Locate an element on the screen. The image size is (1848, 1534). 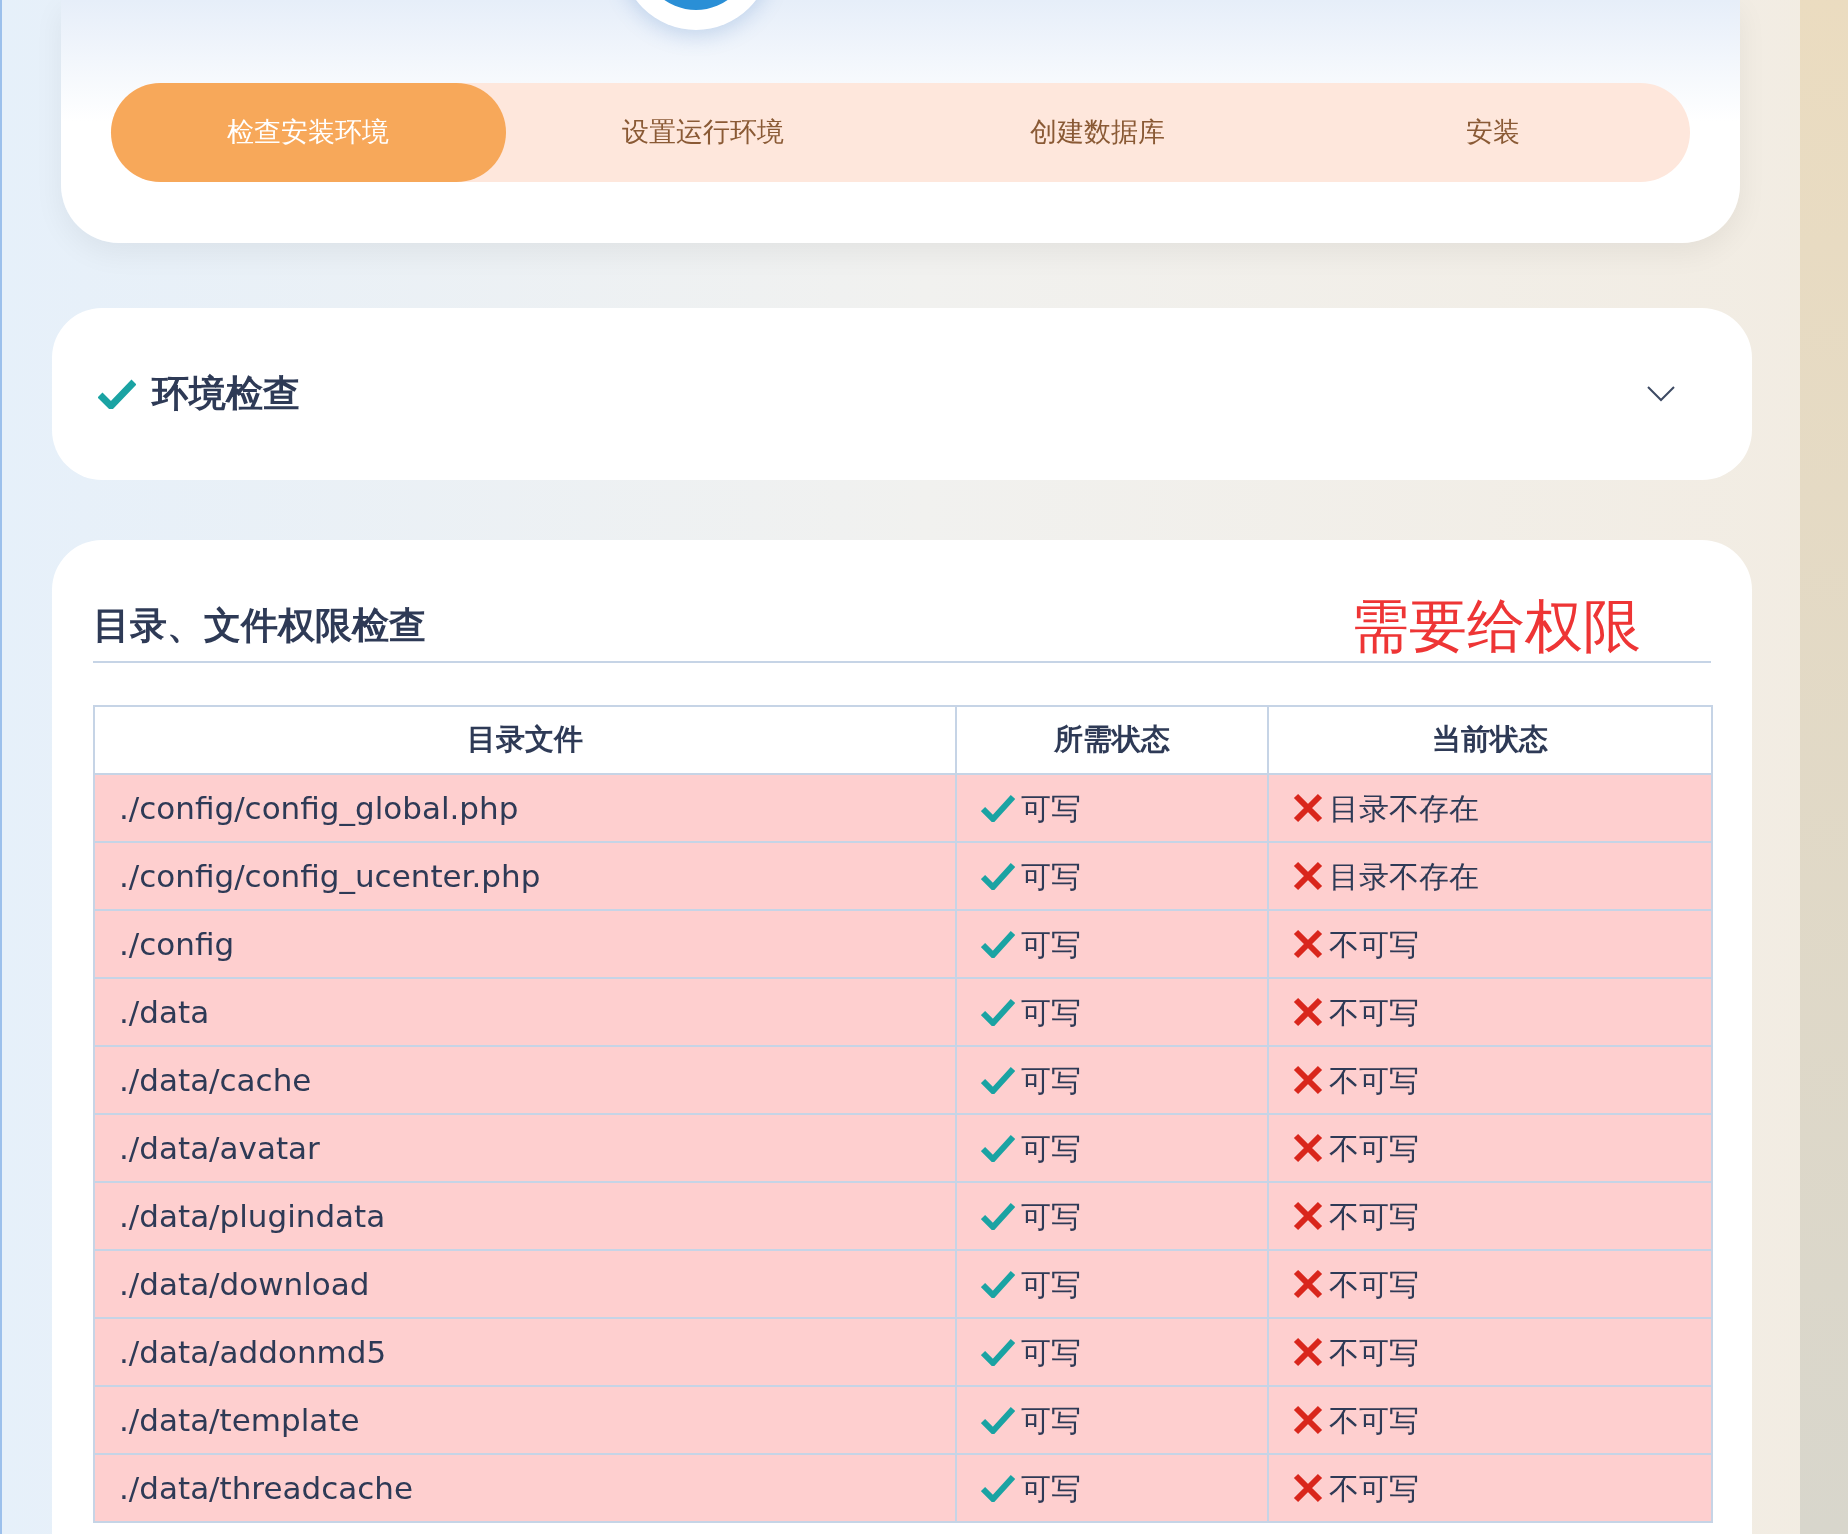
path-text: ./data/template is located at coordinates (239, 1419).